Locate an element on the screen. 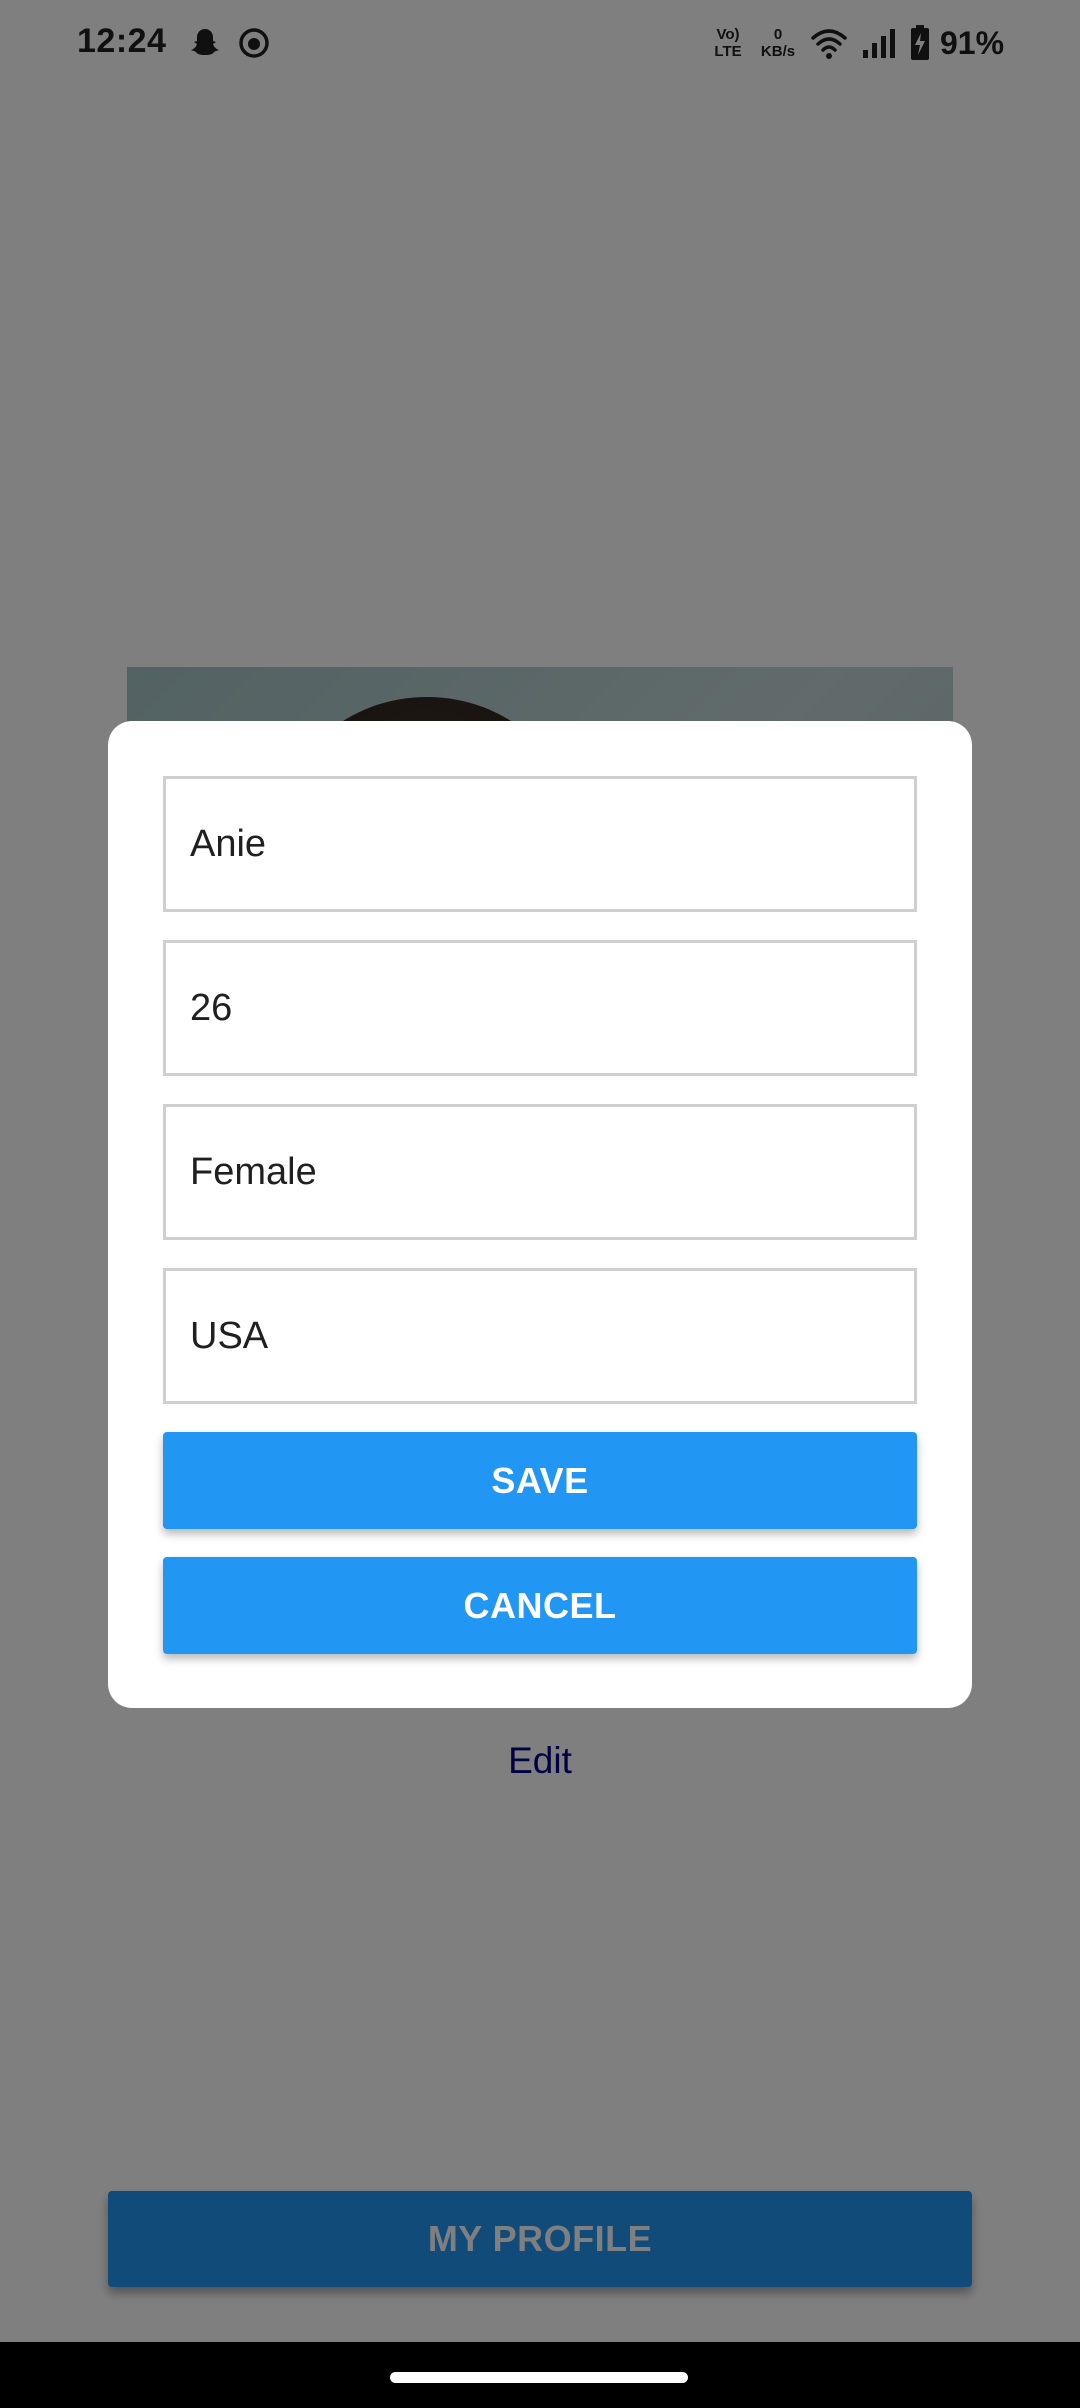  age-field is located at coordinates (540, 1008).